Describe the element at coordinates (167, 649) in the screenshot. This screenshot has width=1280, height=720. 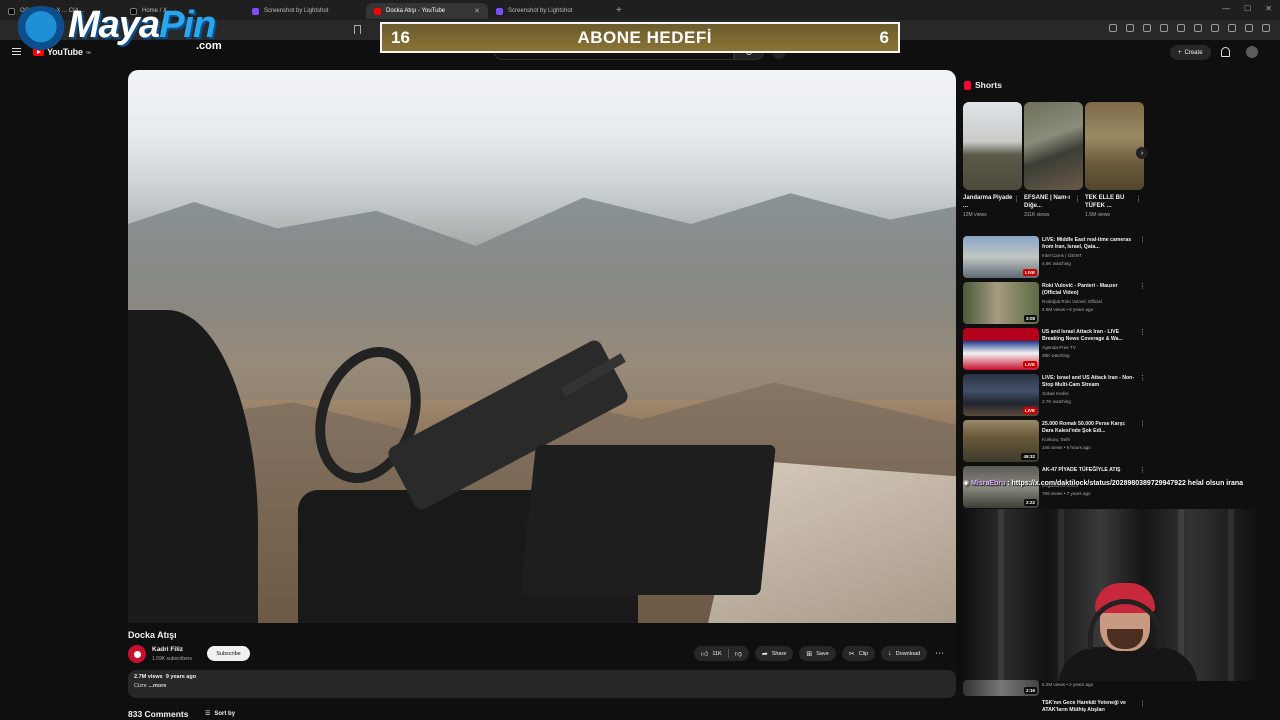
I see `channel-name: Kadri Filiz` at that location.